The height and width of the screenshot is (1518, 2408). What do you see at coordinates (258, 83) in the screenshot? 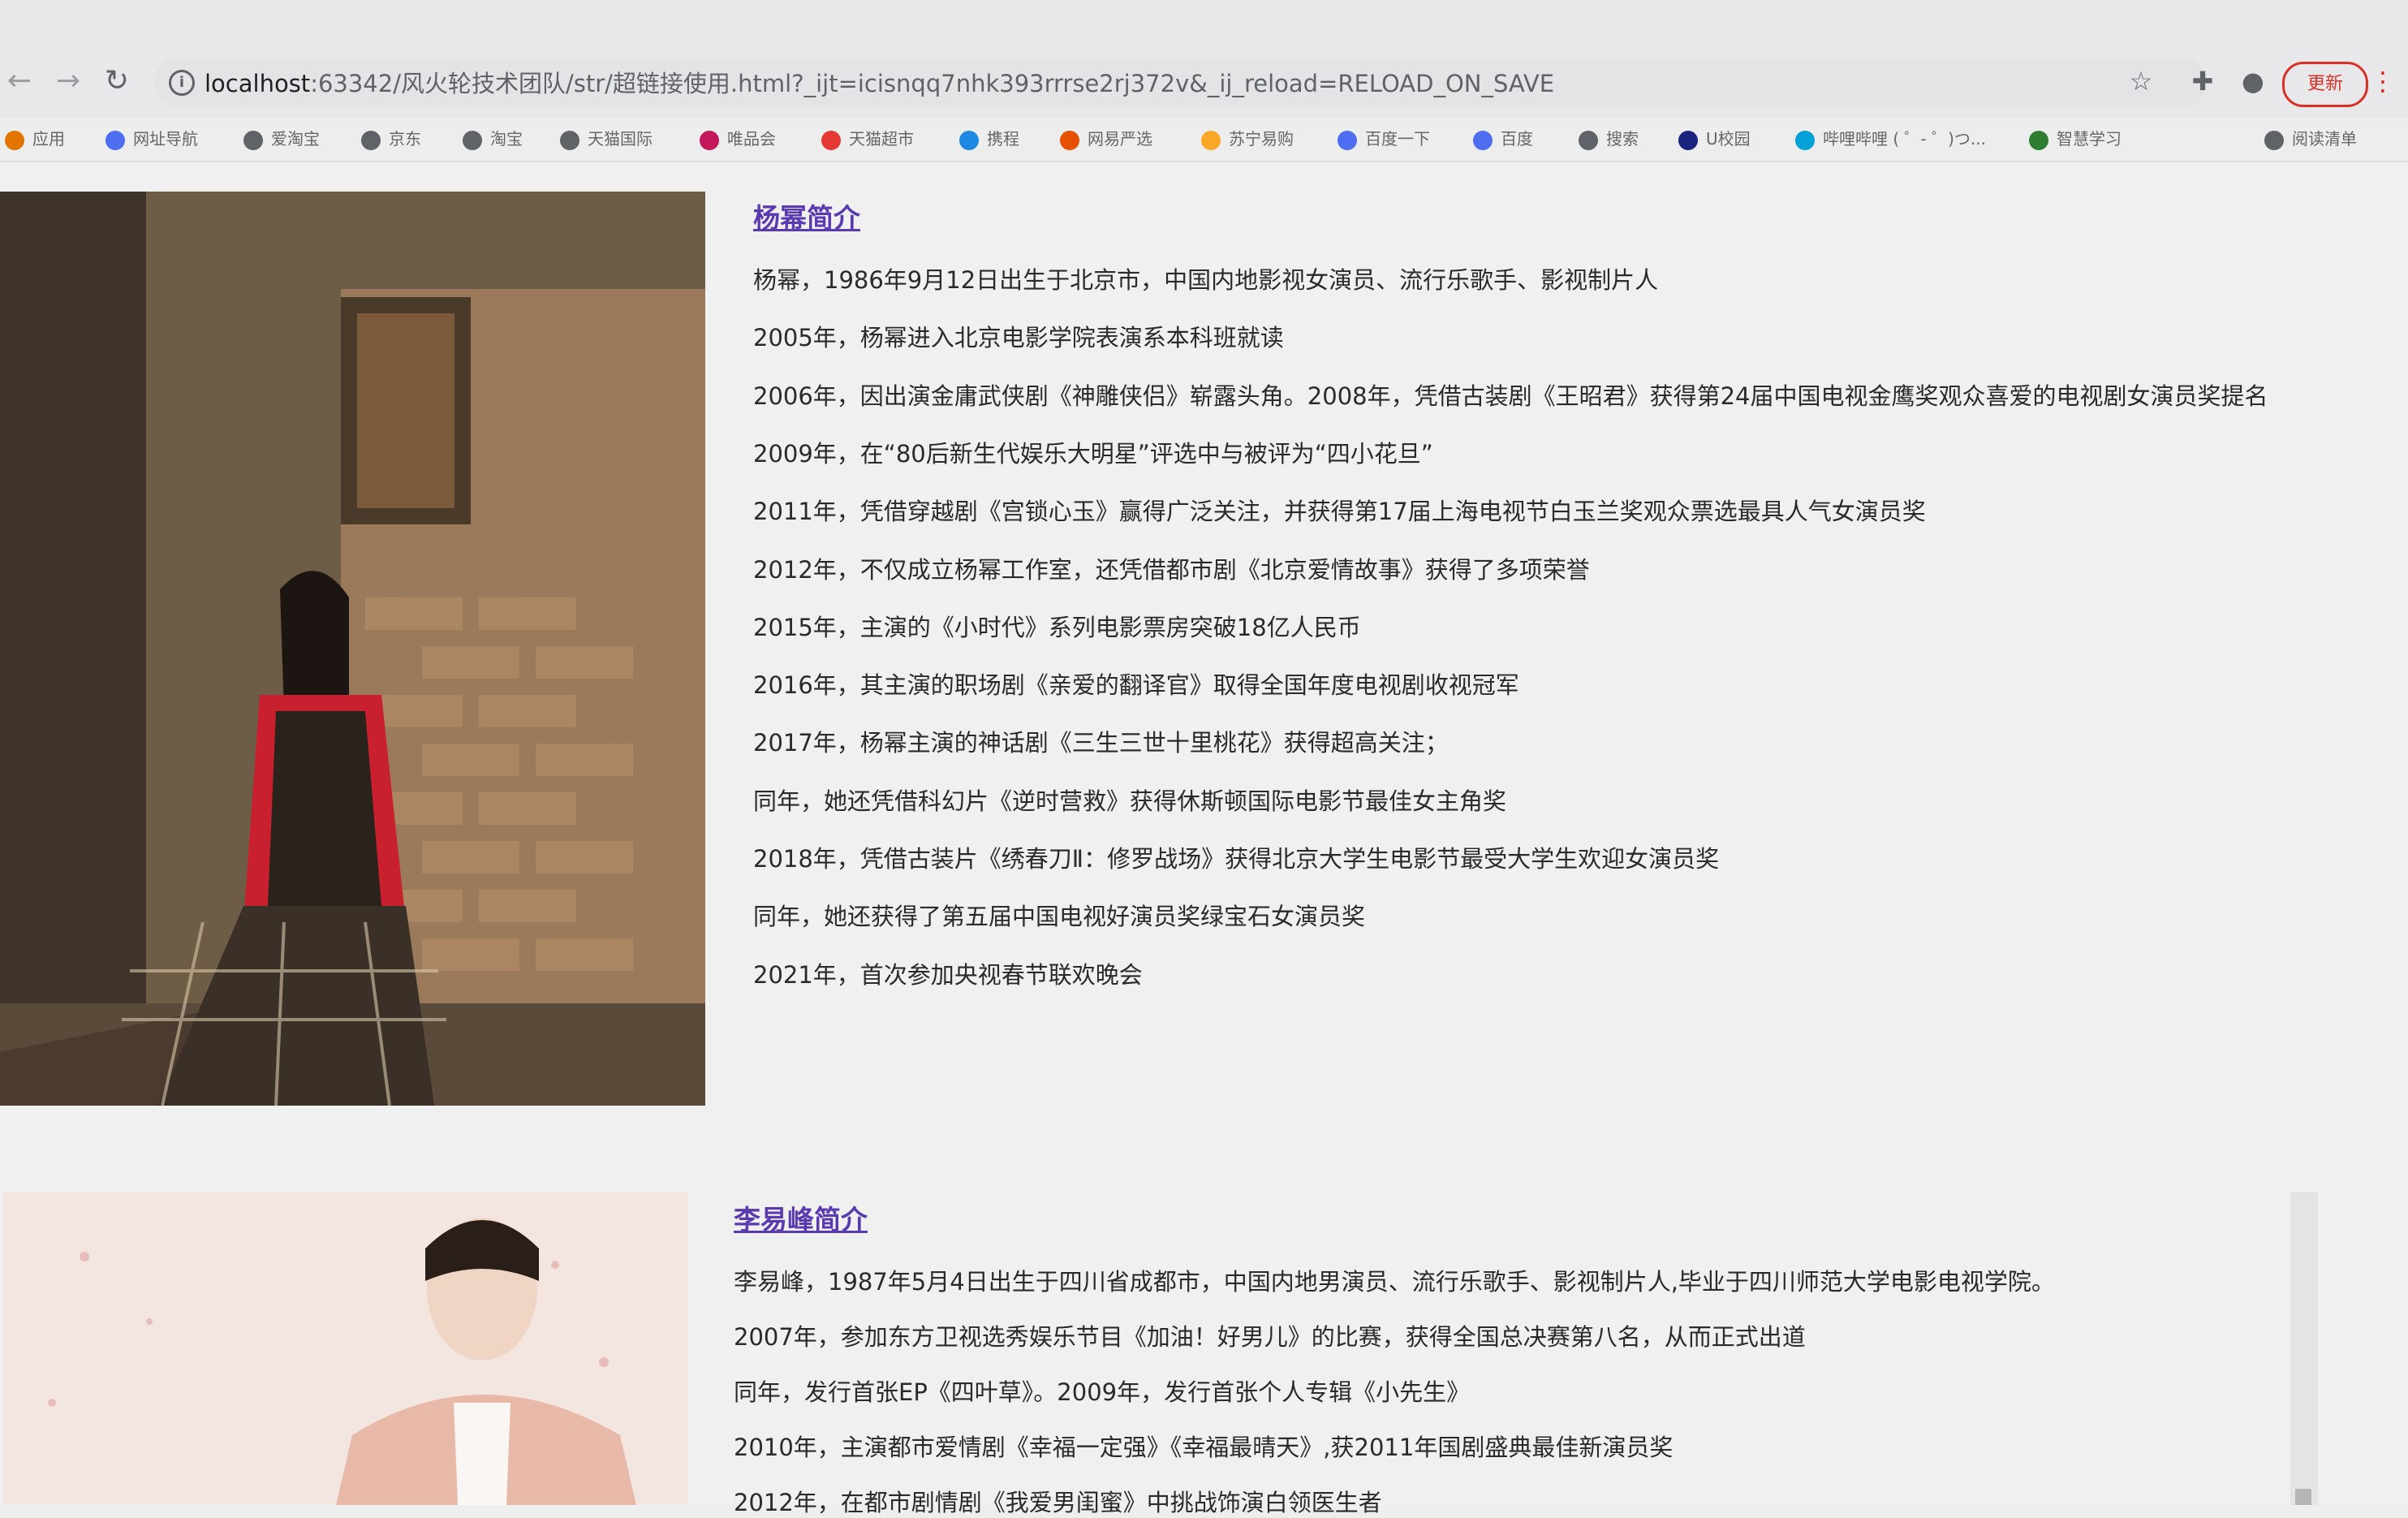
I see `url-host: localhost` at bounding box center [258, 83].